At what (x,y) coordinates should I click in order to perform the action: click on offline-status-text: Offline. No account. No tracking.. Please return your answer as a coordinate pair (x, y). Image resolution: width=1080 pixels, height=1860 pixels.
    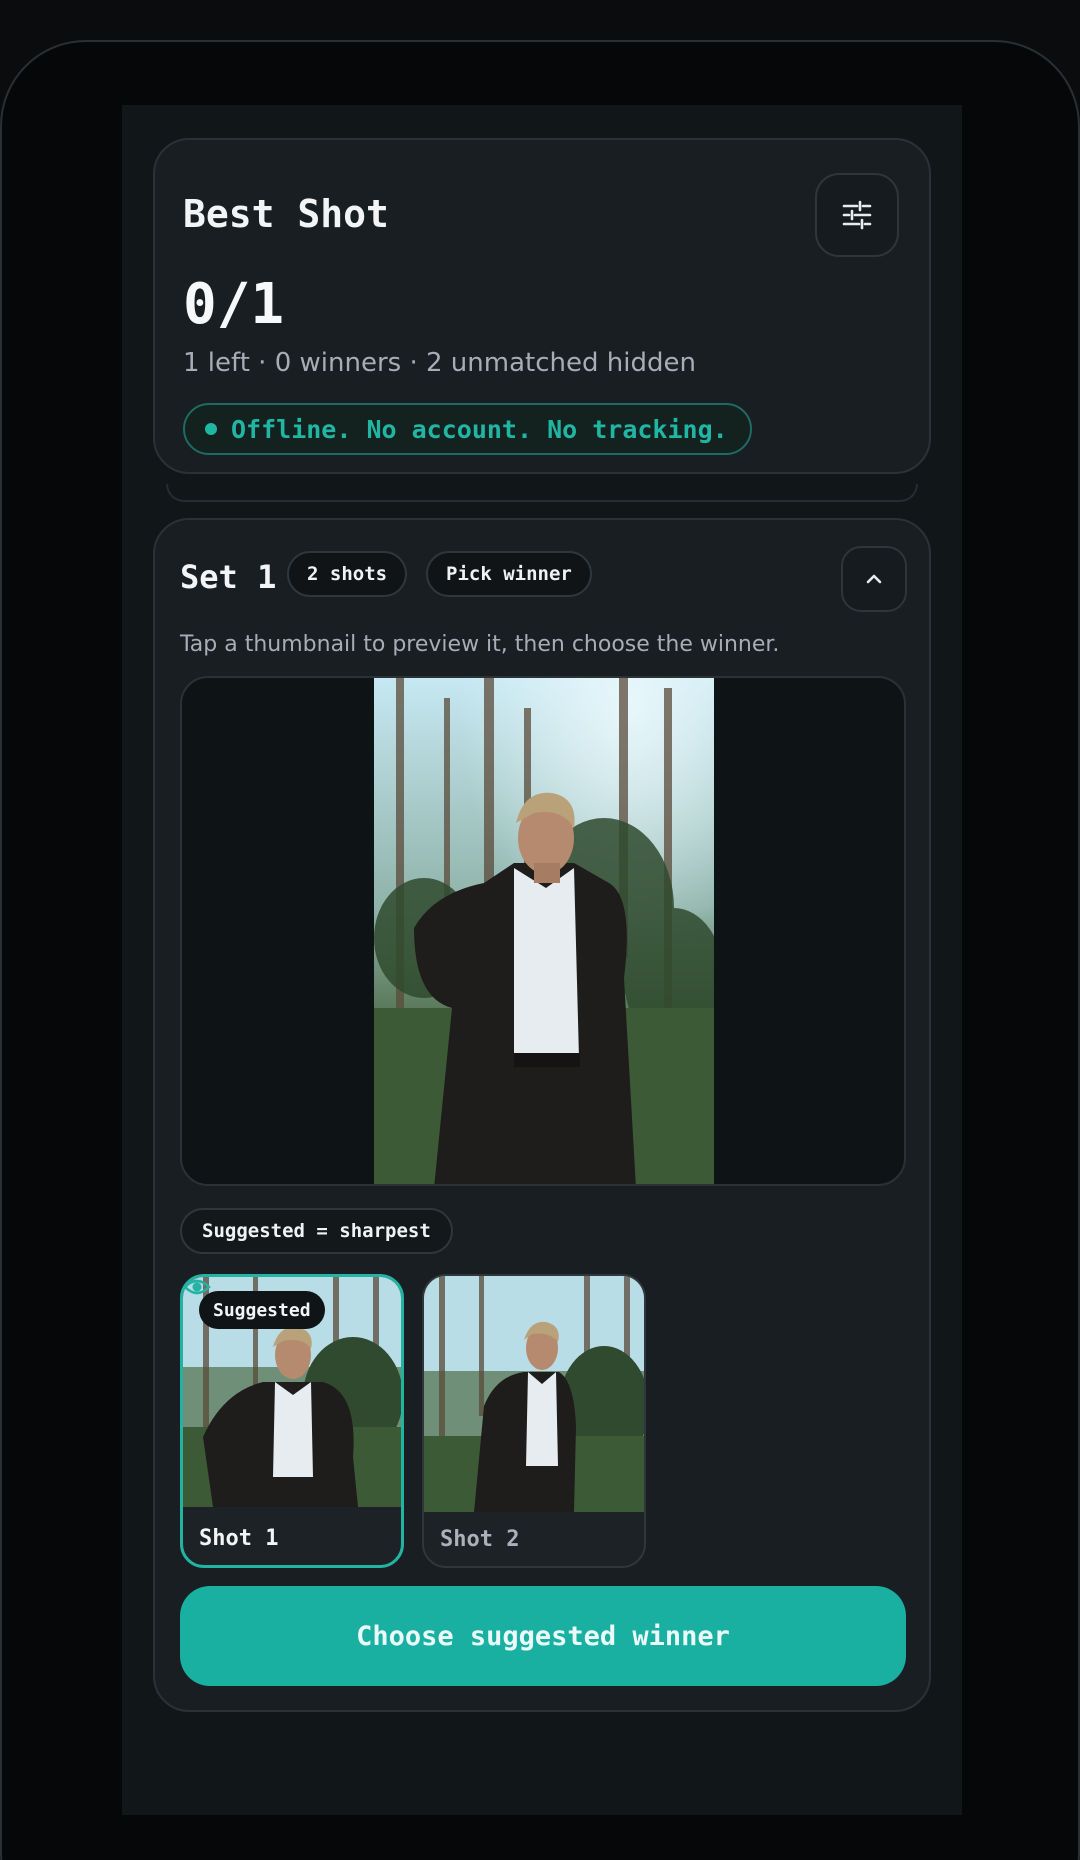
    Looking at the image, I should click on (479, 429).